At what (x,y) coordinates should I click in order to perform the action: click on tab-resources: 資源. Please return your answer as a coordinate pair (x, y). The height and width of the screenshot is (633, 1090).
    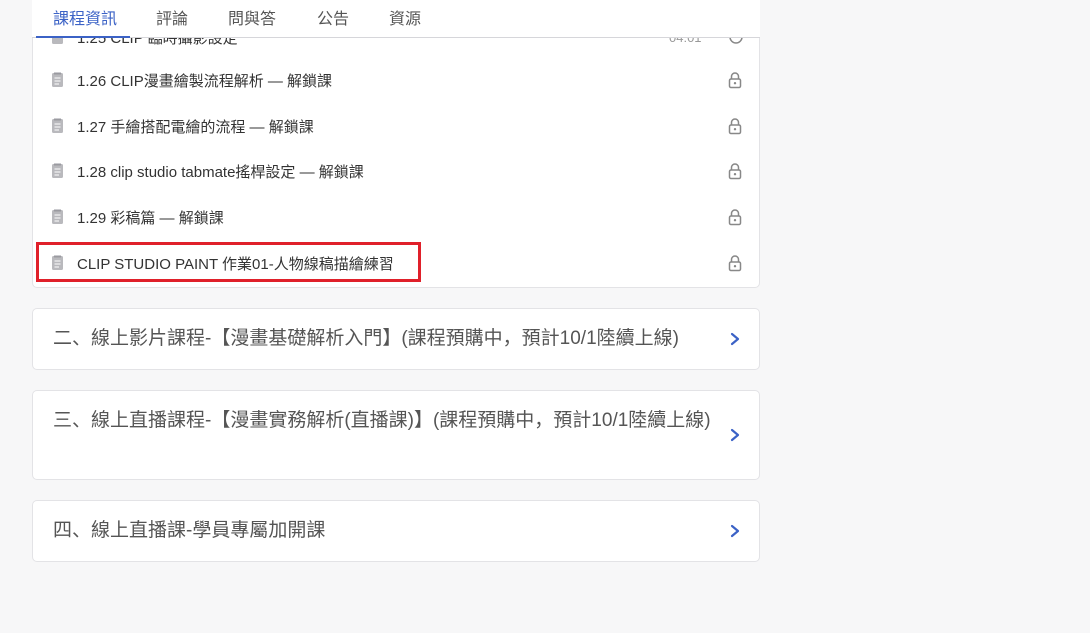
    Looking at the image, I should click on (405, 17).